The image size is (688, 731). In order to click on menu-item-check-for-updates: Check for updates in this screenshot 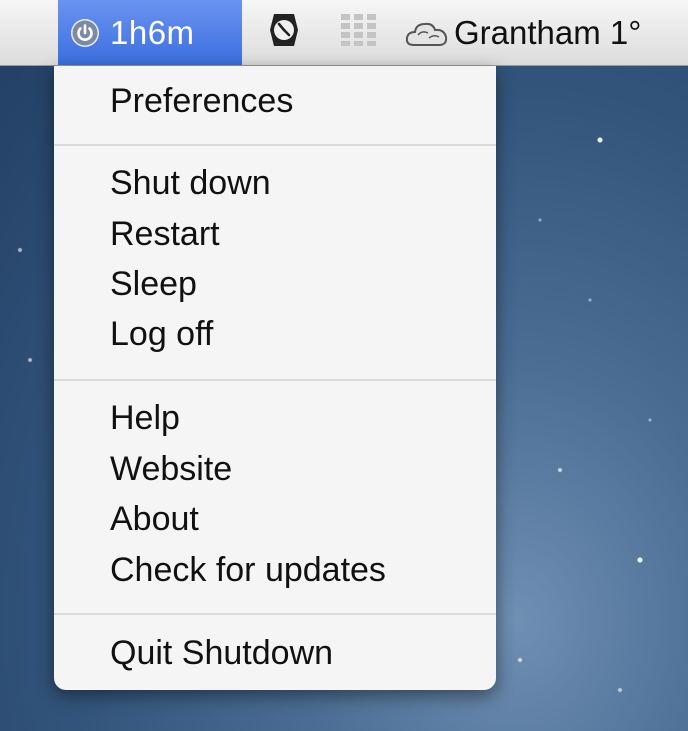, I will do `click(248, 570)`.